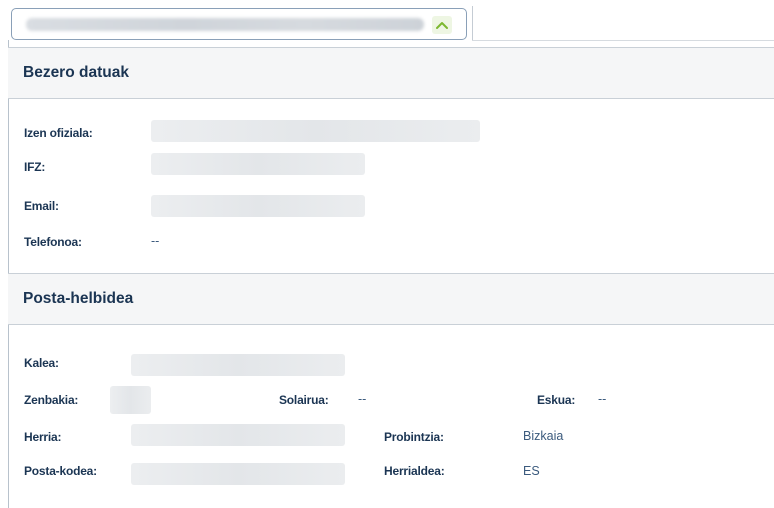 This screenshot has width=774, height=508. What do you see at coordinates (602, 399) in the screenshot?
I see `hand-value: --` at bounding box center [602, 399].